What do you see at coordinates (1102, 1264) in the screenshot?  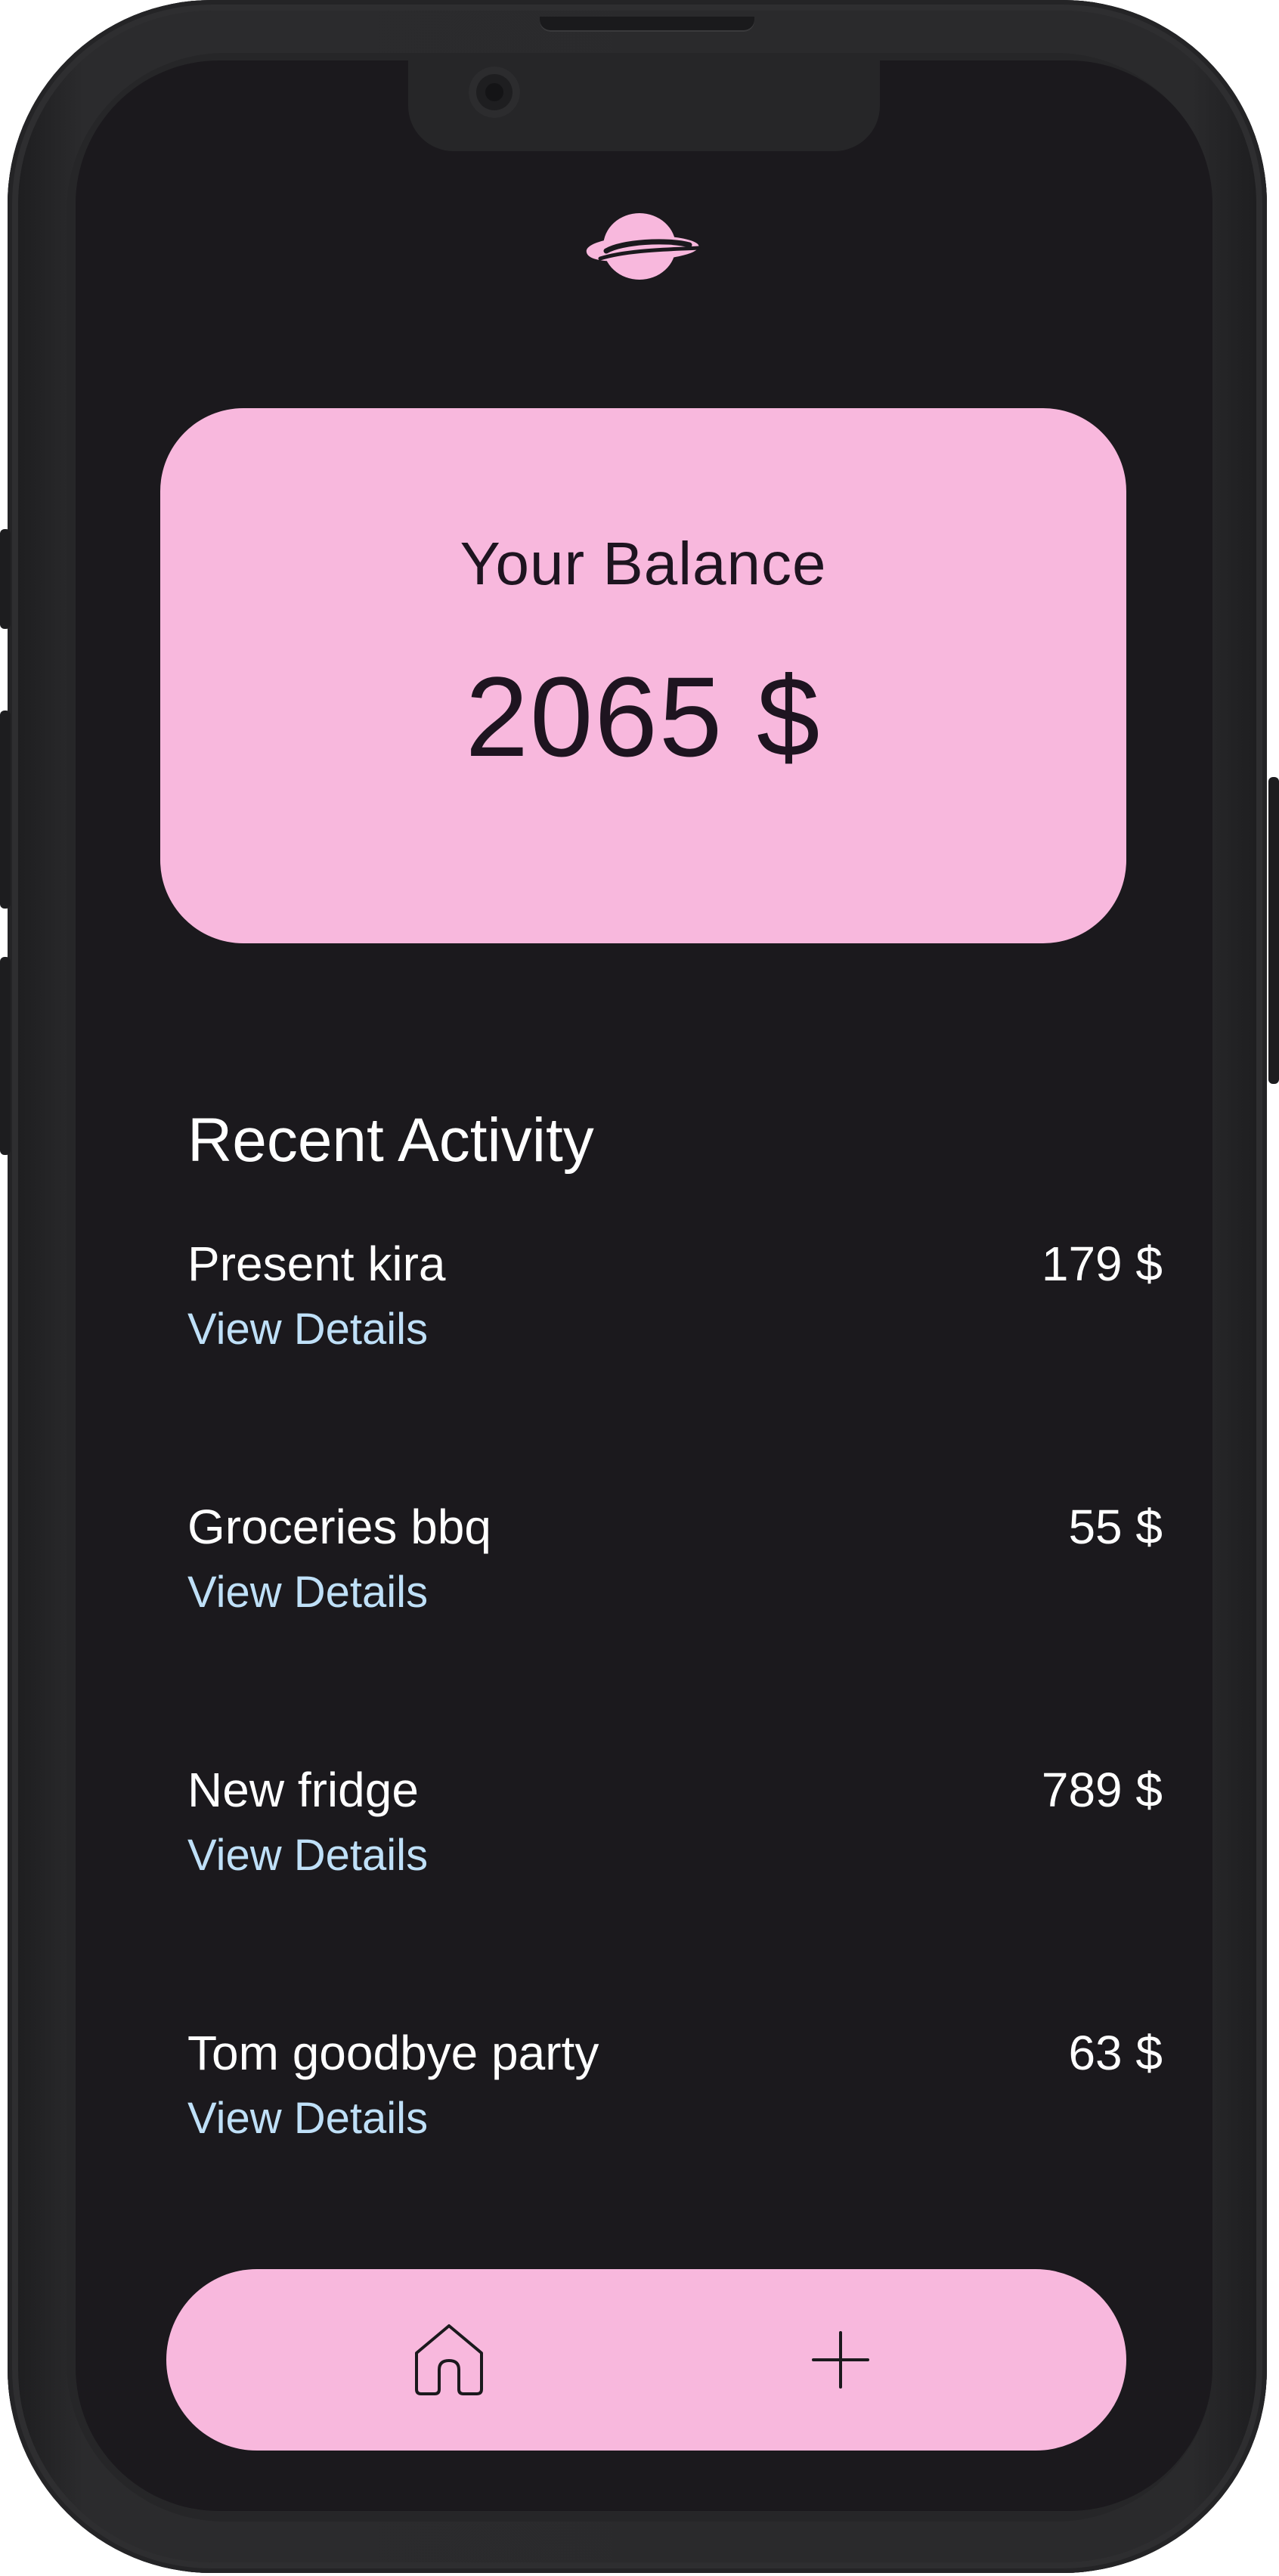 I see `activity-amount: 179 $` at bounding box center [1102, 1264].